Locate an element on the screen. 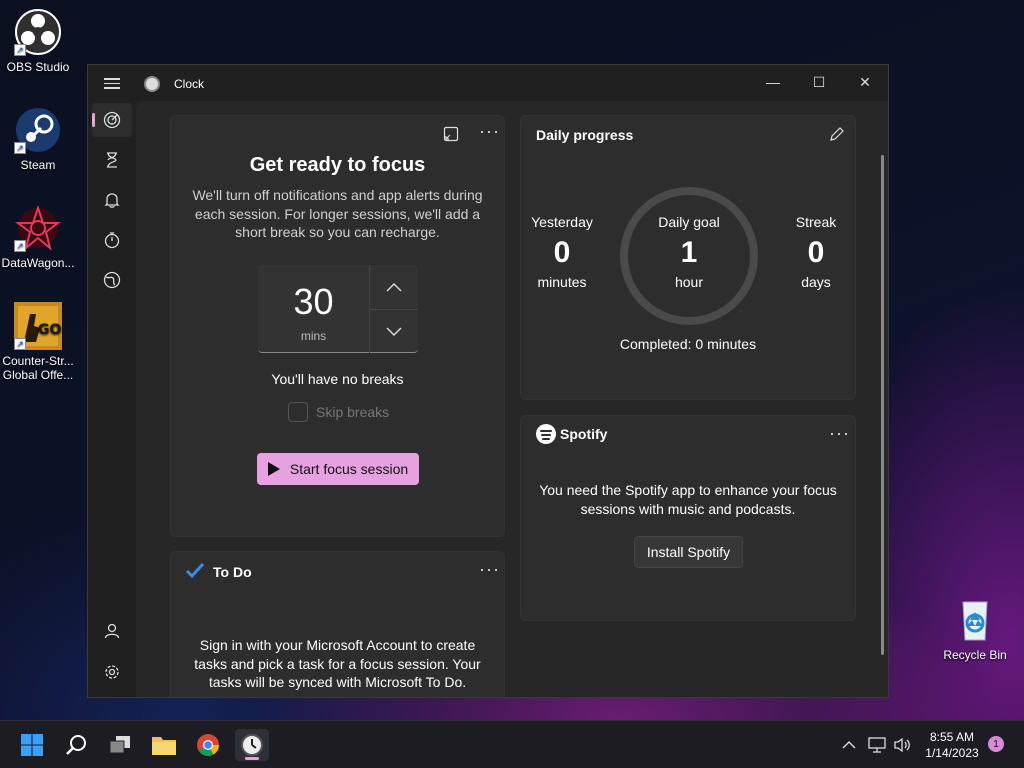 Image resolution: width=1024 pixels, height=768 pixels. taskbar: 8:55 AM 1/14/2023 is located at coordinates (512, 744).